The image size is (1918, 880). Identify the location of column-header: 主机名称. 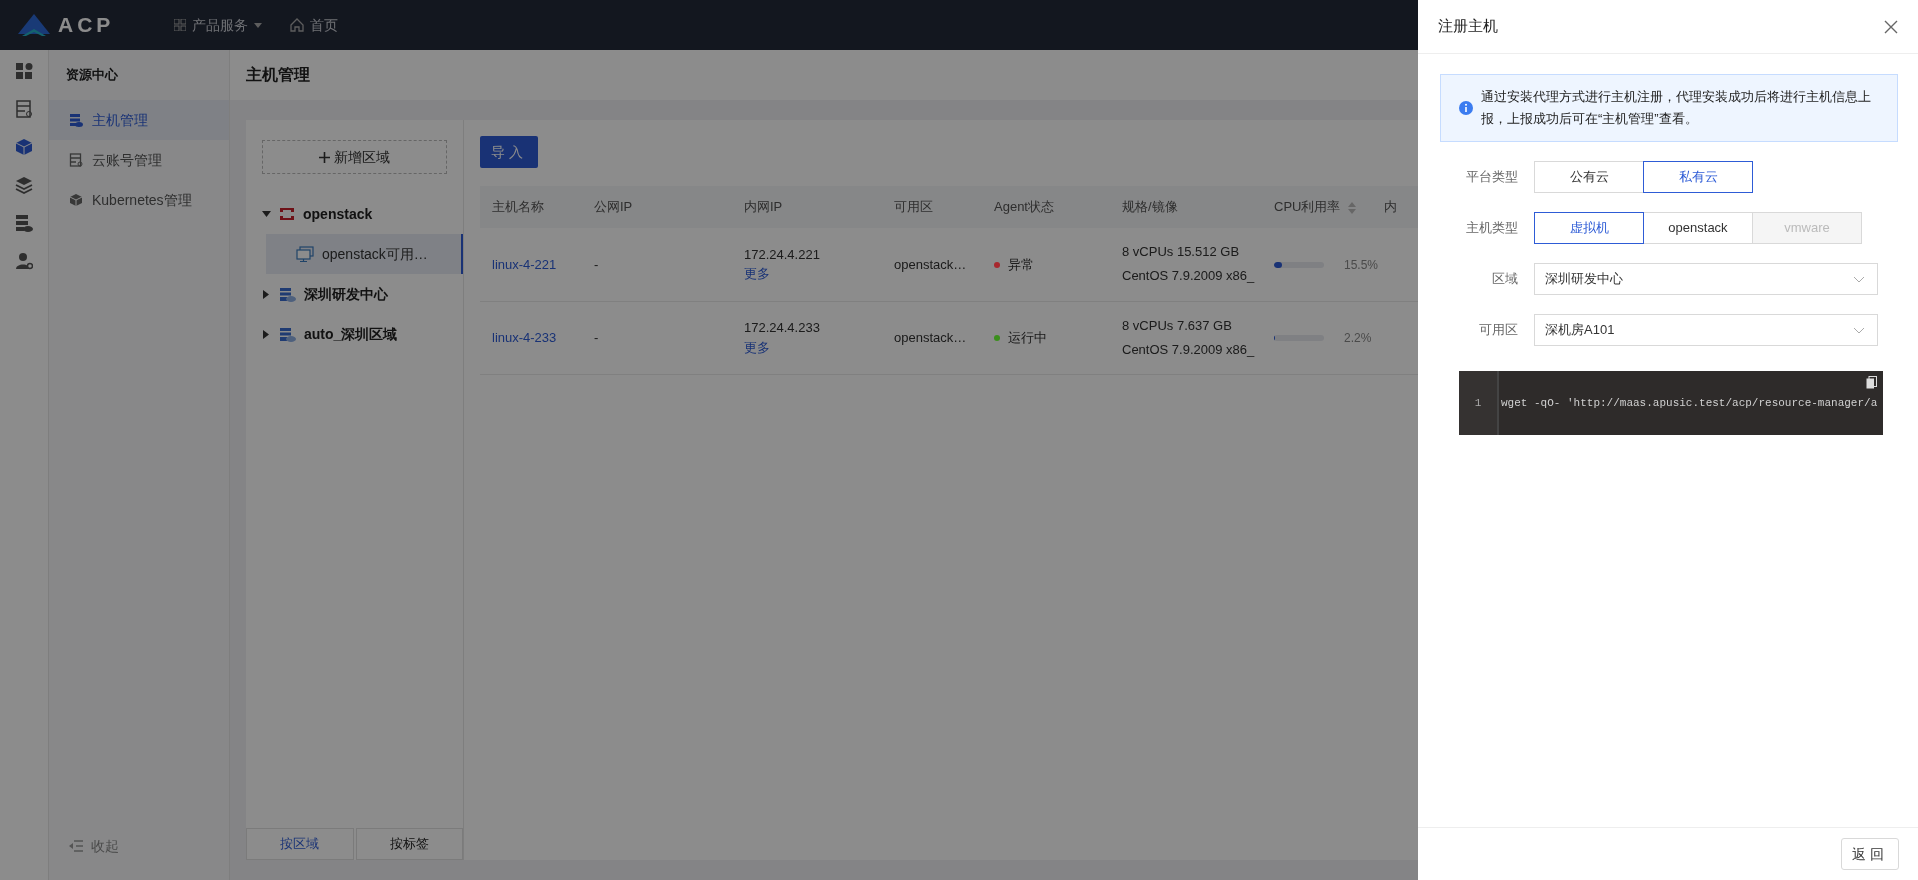
(518, 207).